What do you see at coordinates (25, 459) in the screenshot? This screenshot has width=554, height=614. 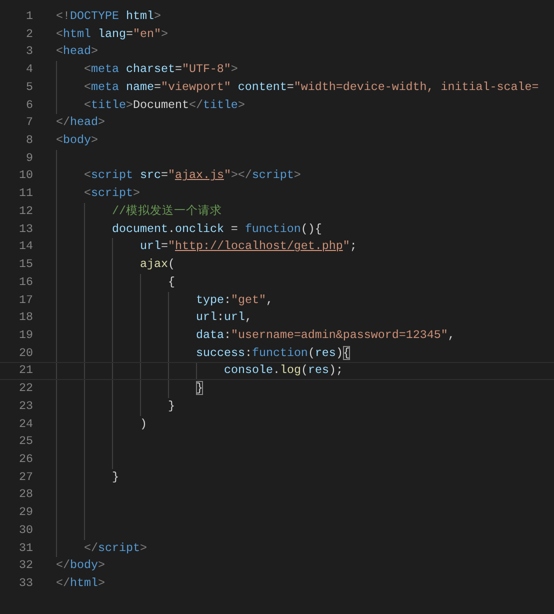 I see `line-number: 26` at bounding box center [25, 459].